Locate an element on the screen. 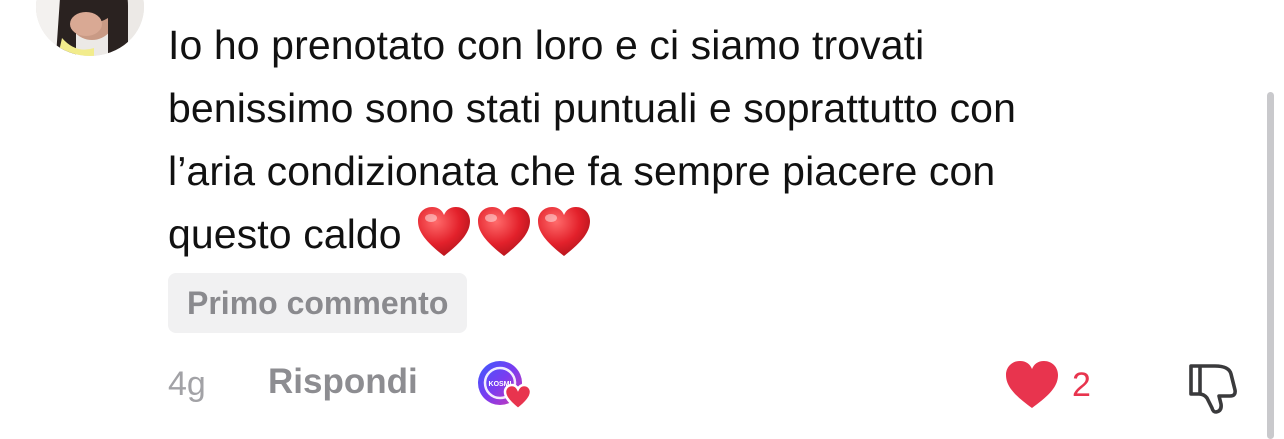 Image resolution: width=1284 pixels, height=439 pixels. first-comment-badge: Primo commento is located at coordinates (318, 303).